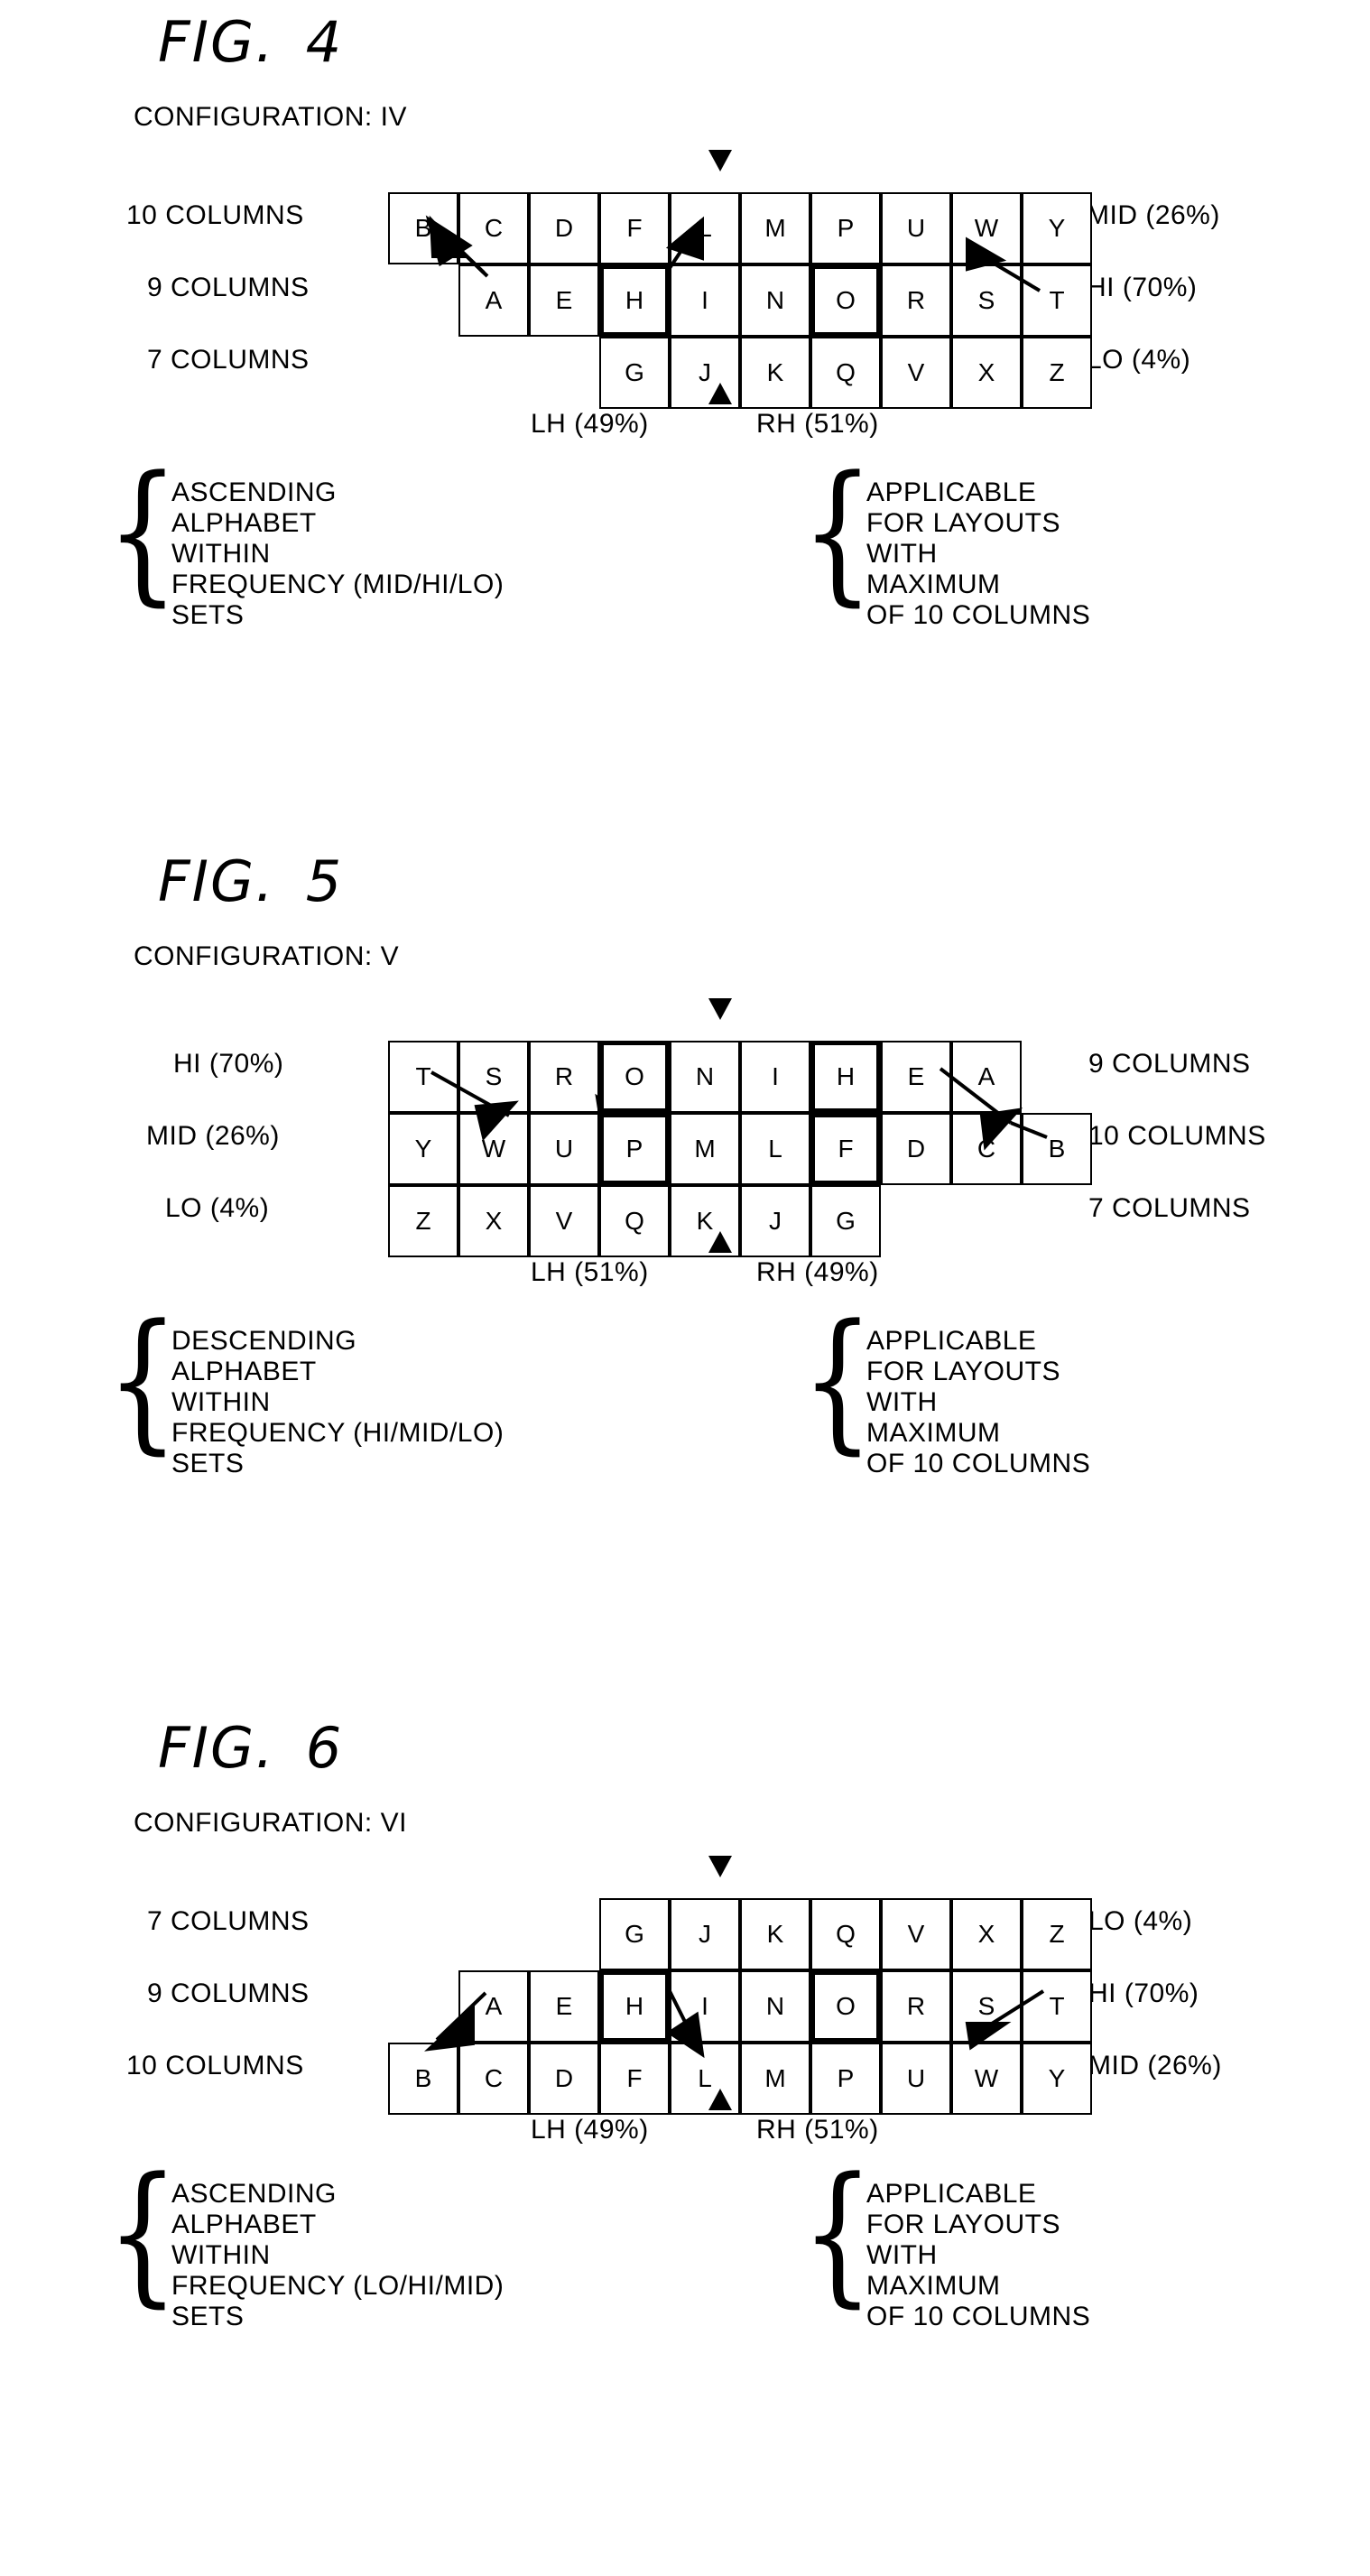  I want to click on note-line: WITH, so click(902, 1402).